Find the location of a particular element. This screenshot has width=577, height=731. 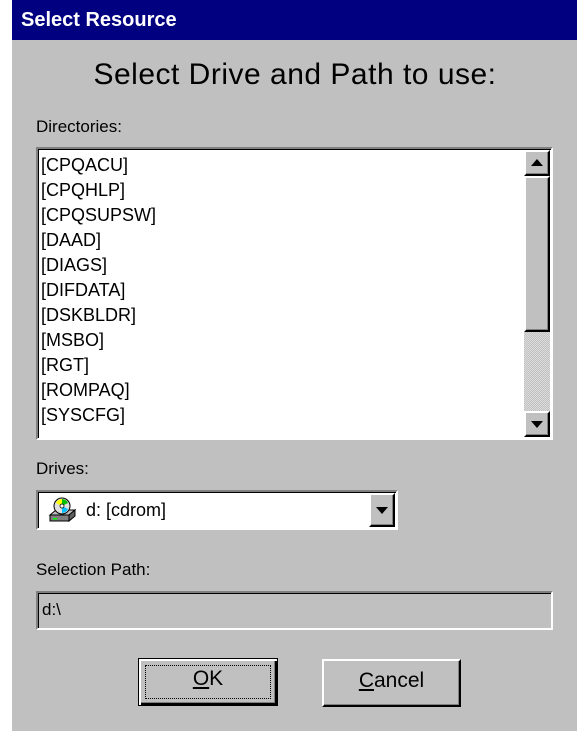

directory-item: [CPQHLP] is located at coordinates (281, 190).